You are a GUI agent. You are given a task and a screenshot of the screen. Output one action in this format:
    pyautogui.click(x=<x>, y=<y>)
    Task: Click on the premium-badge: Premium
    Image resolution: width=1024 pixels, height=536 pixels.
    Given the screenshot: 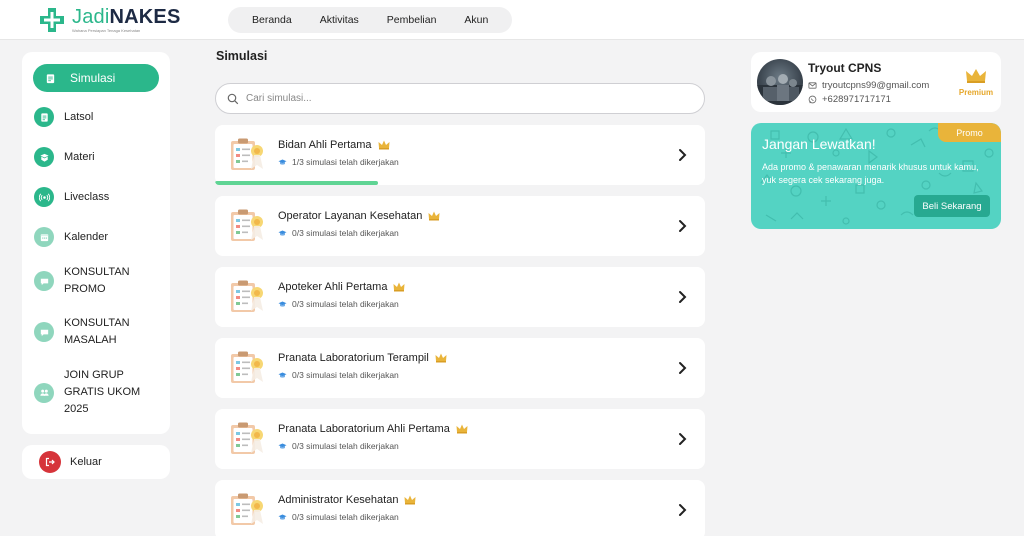 What is the action you would take?
    pyautogui.click(x=976, y=82)
    